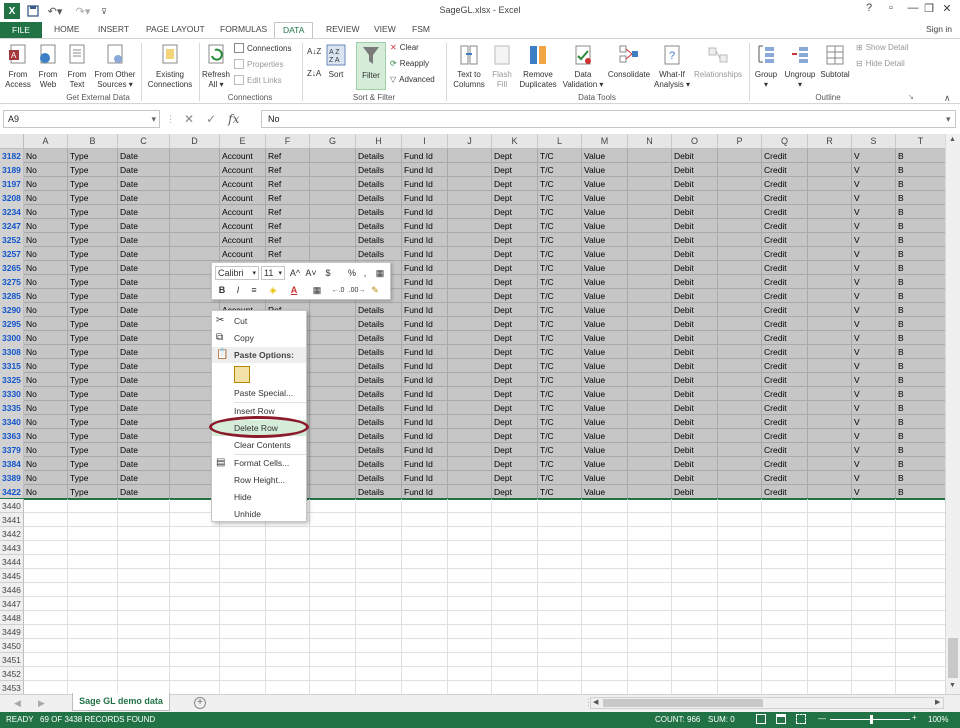 This screenshot has height=728, width=960. I want to click on zoom-slider-thumb, so click(871, 719).